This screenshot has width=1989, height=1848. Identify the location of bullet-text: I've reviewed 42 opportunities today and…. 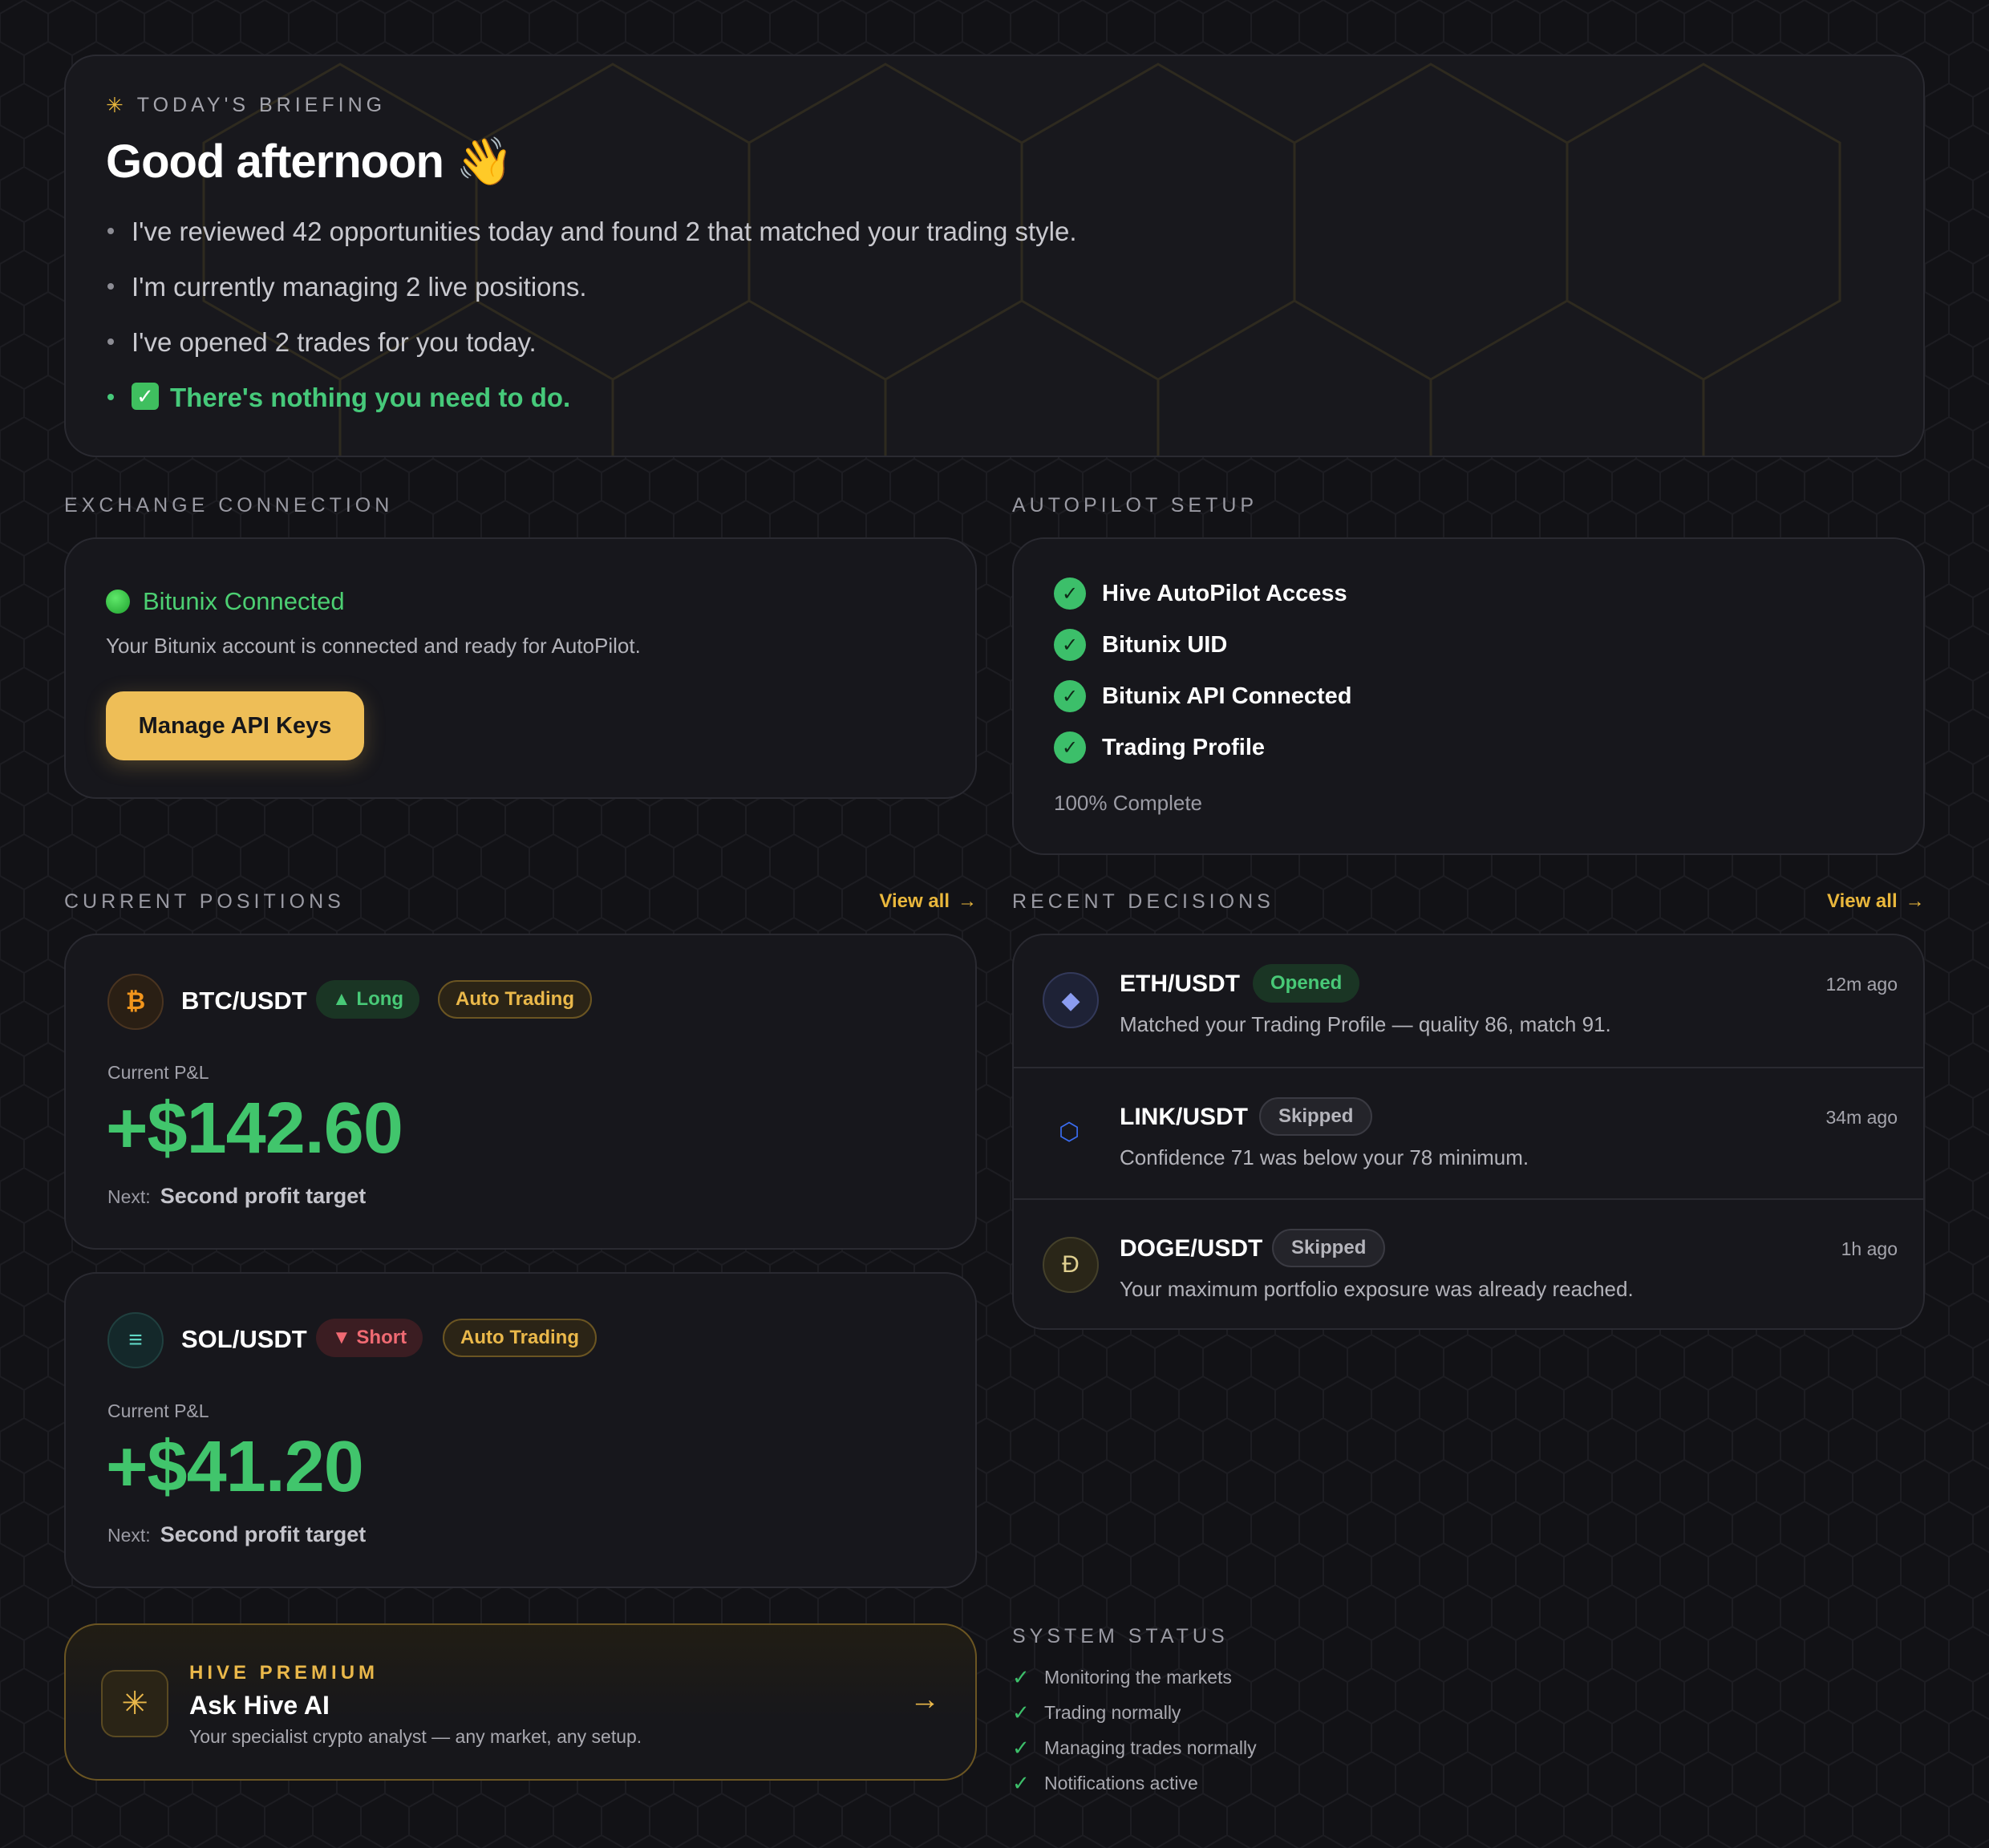
(604, 231).